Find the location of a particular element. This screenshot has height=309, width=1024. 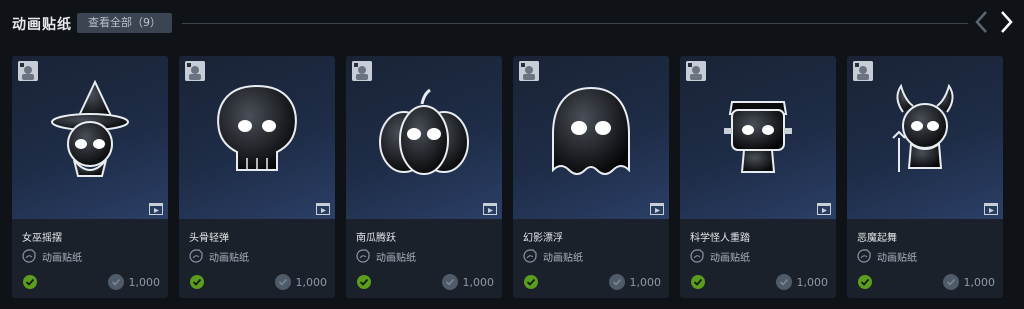

frankenstein-sticker-icon is located at coordinates (758, 137).